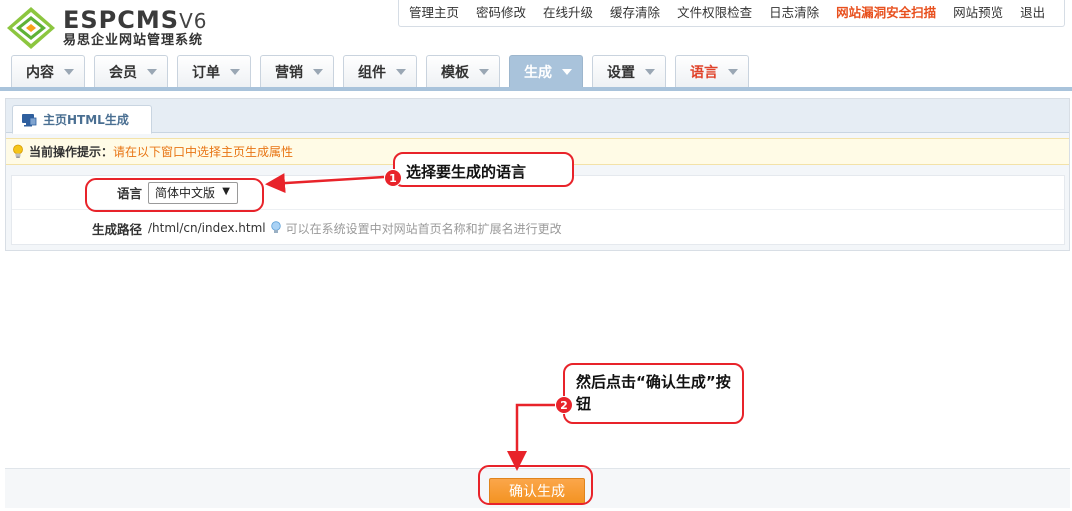 Image resolution: width=1072 pixels, height=511 pixels. What do you see at coordinates (564, 405) in the screenshot?
I see `annotation-badge-2: 2` at bounding box center [564, 405].